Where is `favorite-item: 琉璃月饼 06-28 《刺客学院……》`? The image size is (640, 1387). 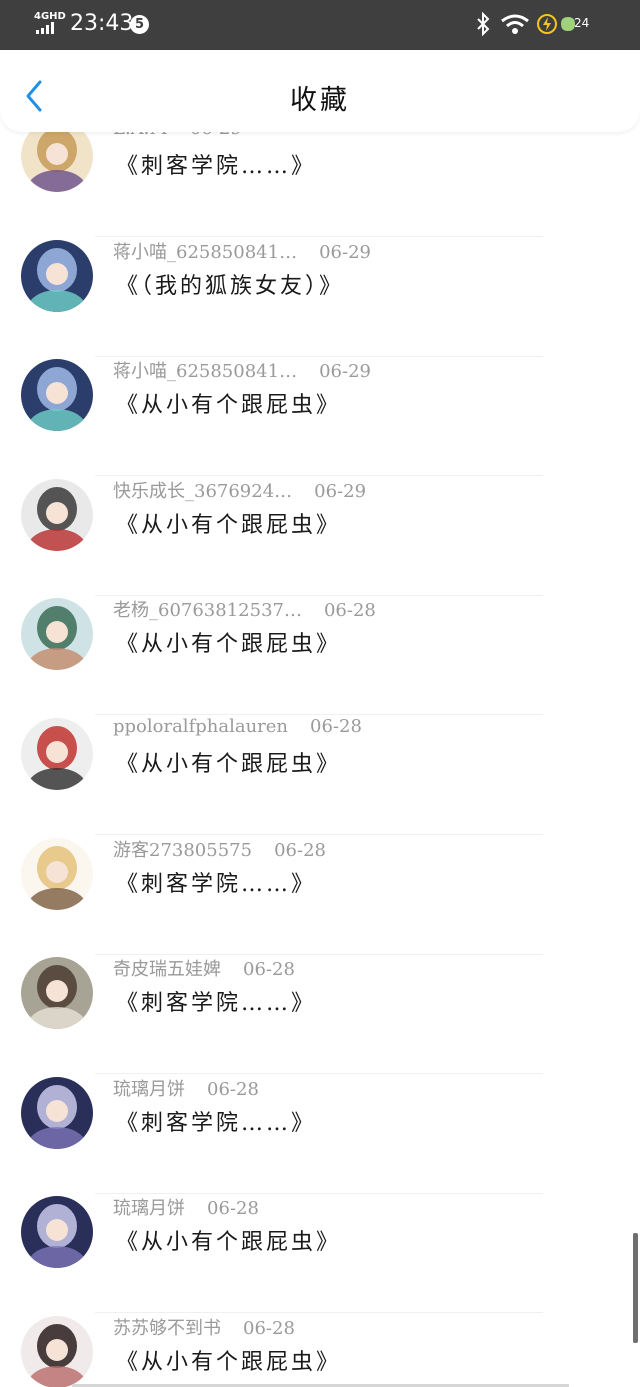 favorite-item: 琉璃月饼 06-28 《刺客学院……》 is located at coordinates (320, 1134).